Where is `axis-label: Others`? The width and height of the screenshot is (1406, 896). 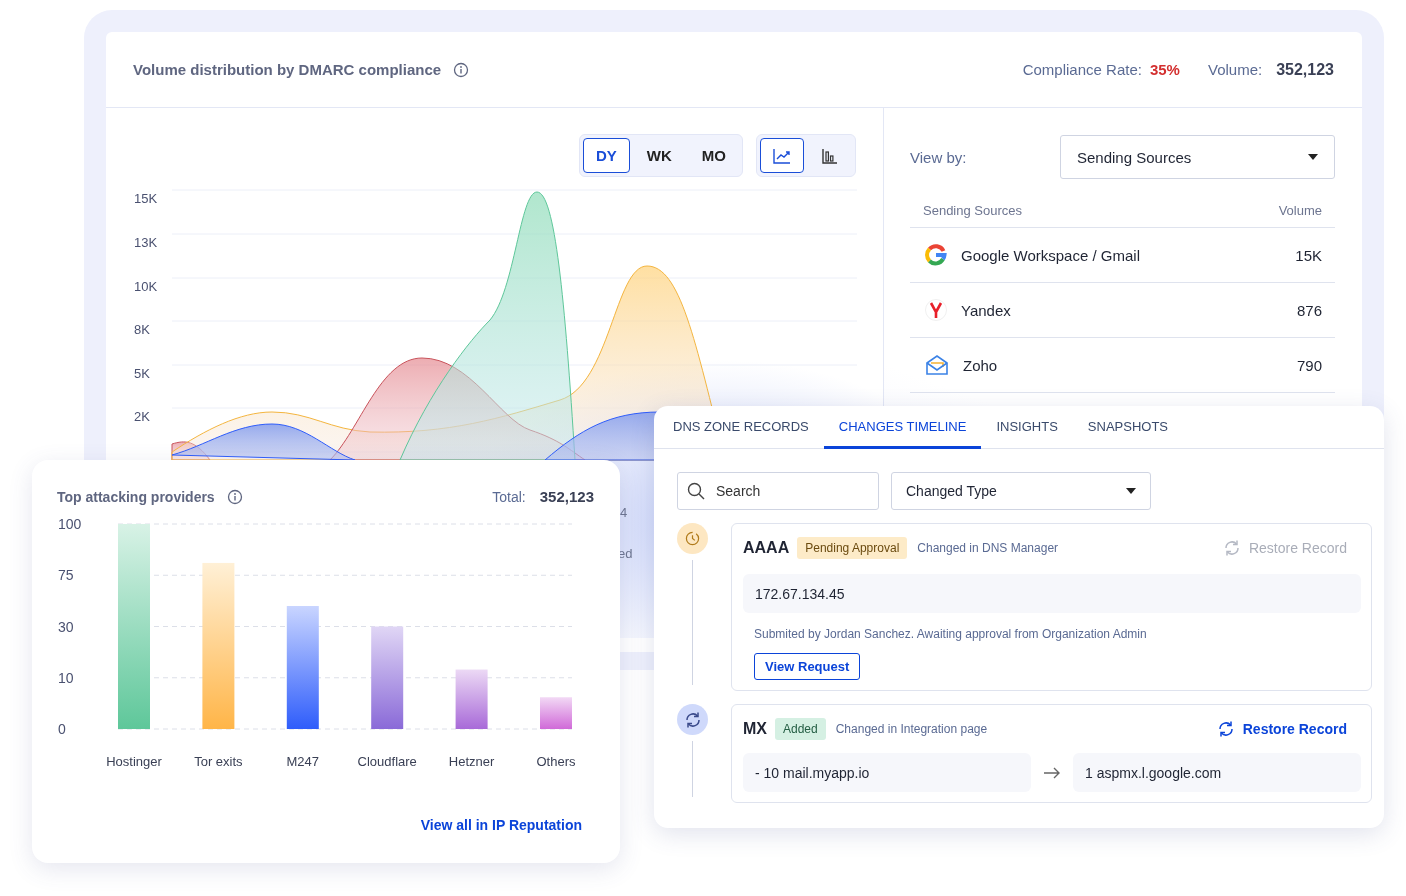 axis-label: Others is located at coordinates (556, 761).